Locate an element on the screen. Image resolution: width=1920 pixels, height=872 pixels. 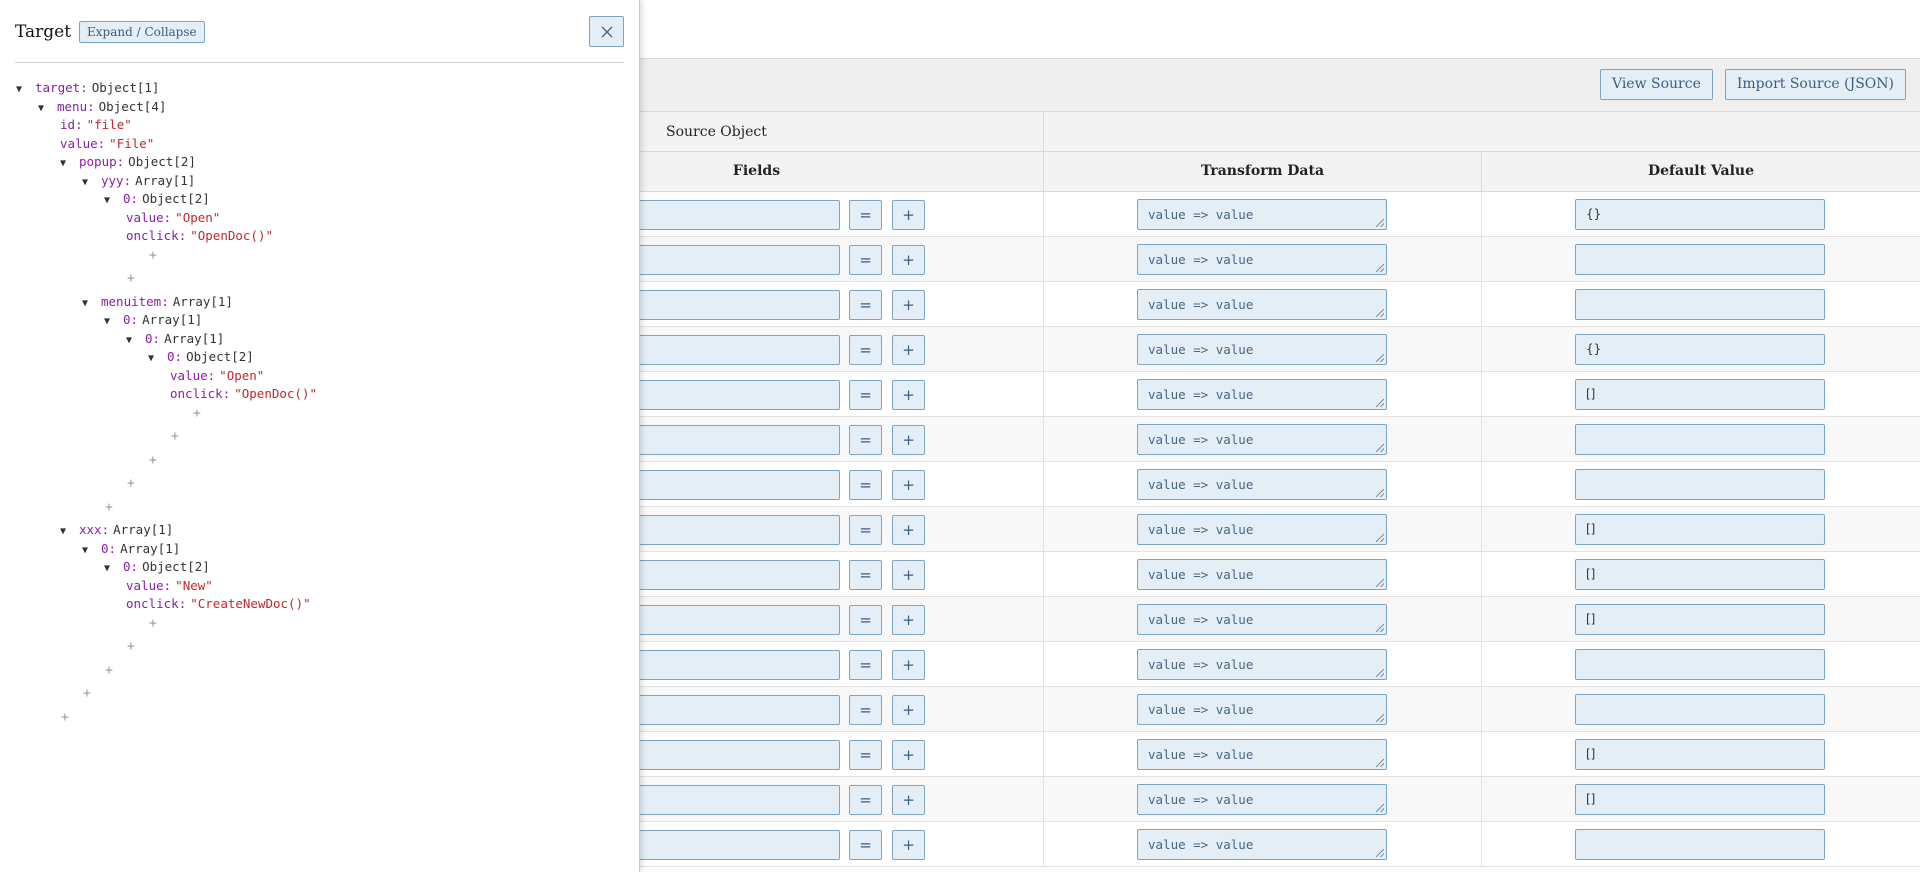
tree-key: onclick is located at coordinates (196, 393).